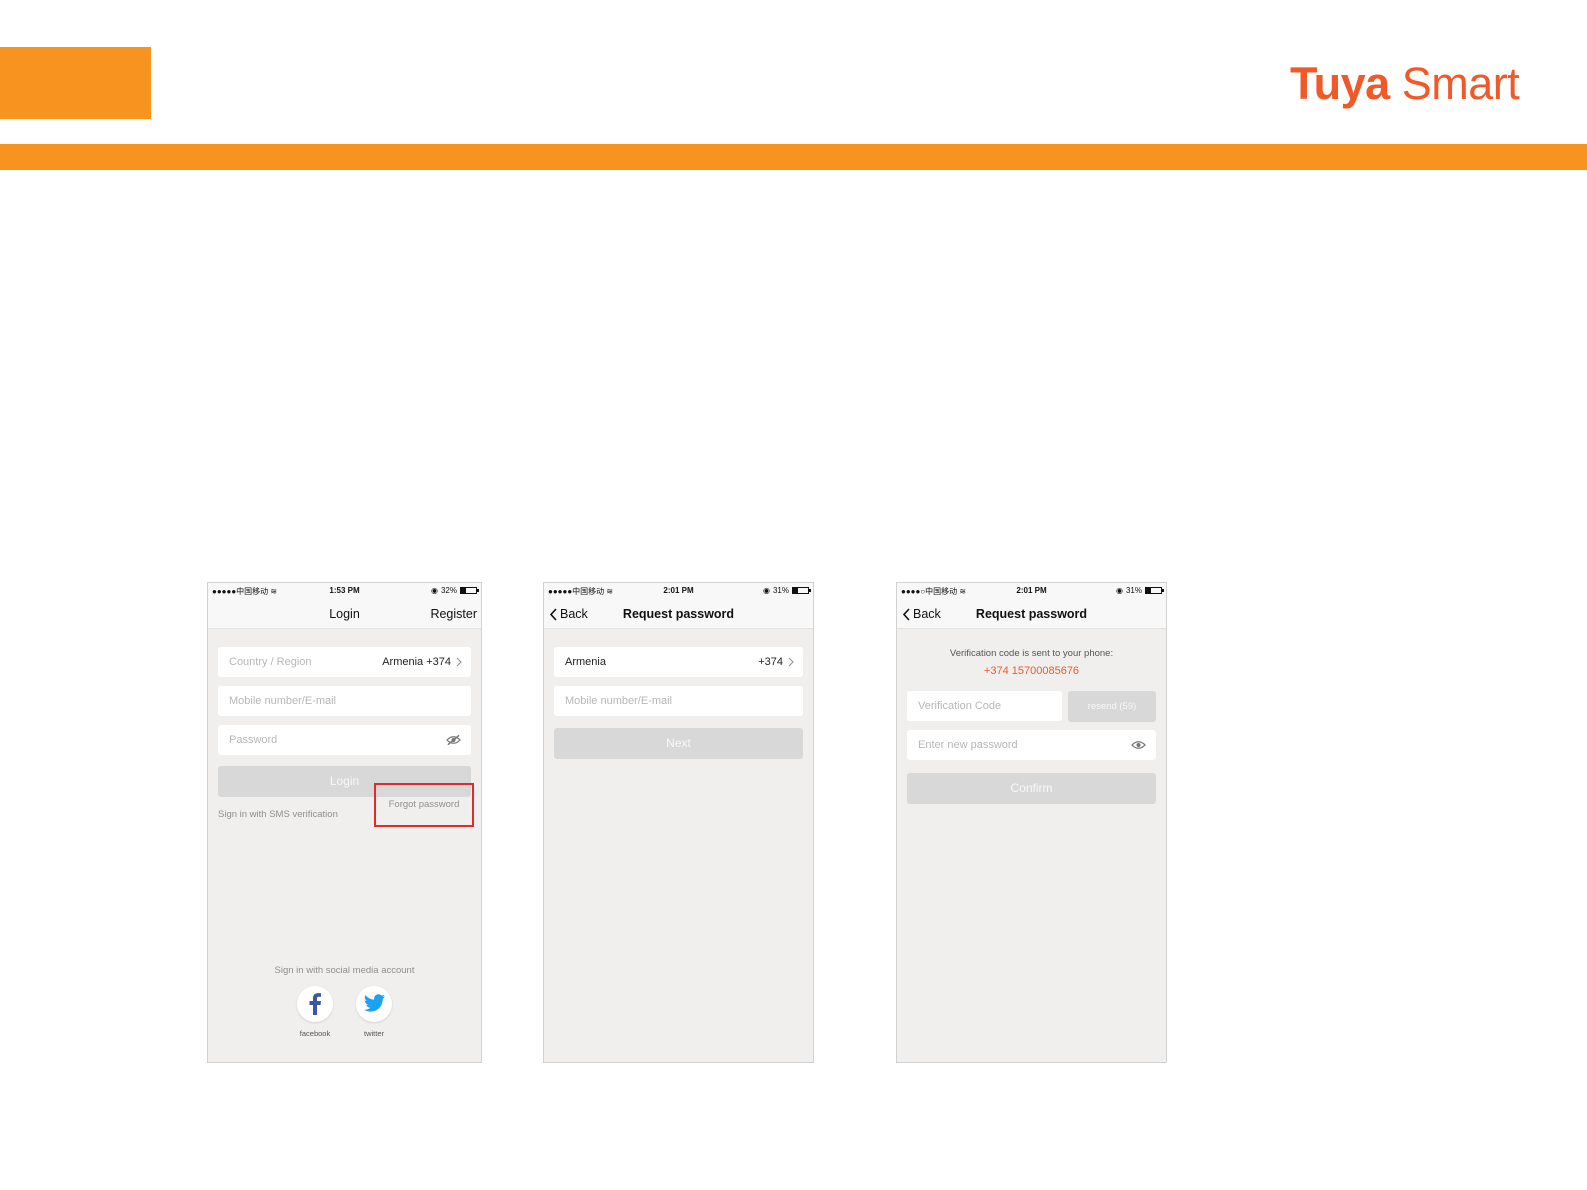 Image resolution: width=1587 pixels, height=1190 pixels. Describe the element at coordinates (453, 614) in the screenshot. I see `register-button: Register` at that location.